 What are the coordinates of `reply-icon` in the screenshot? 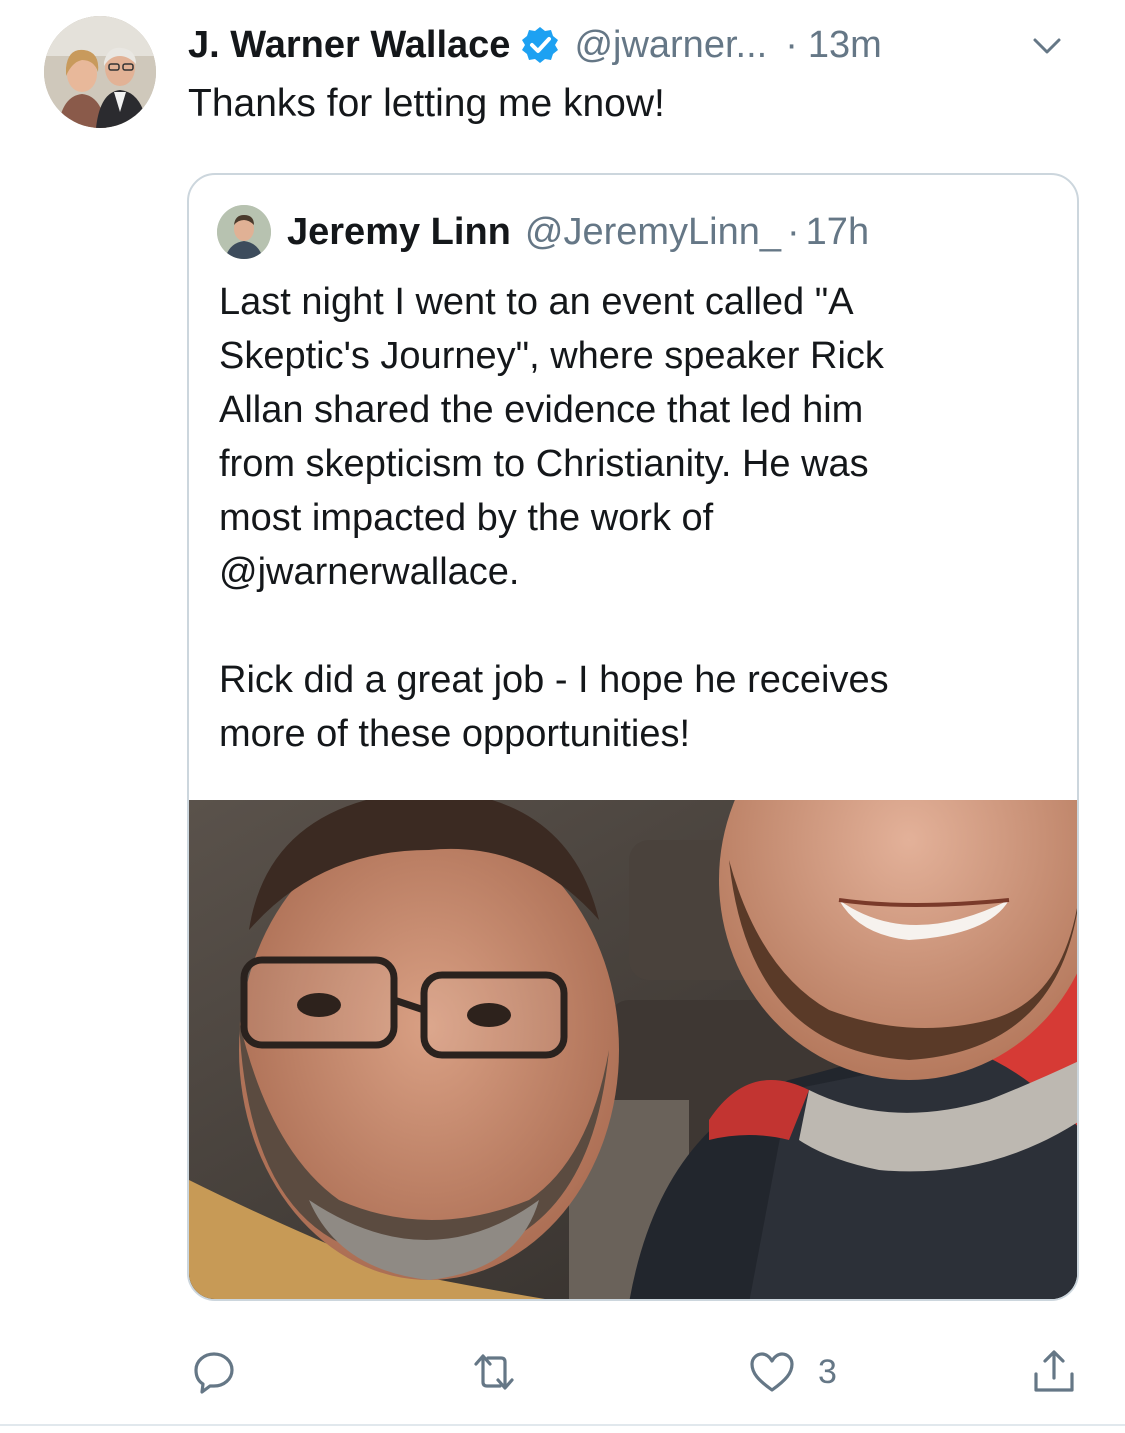 It's located at (214, 1373).